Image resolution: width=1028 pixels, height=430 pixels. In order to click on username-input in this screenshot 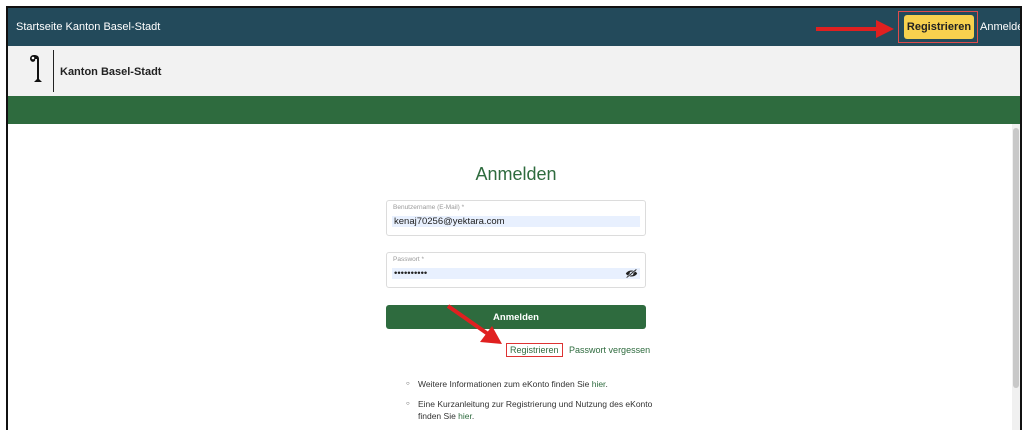, I will do `click(516, 221)`.